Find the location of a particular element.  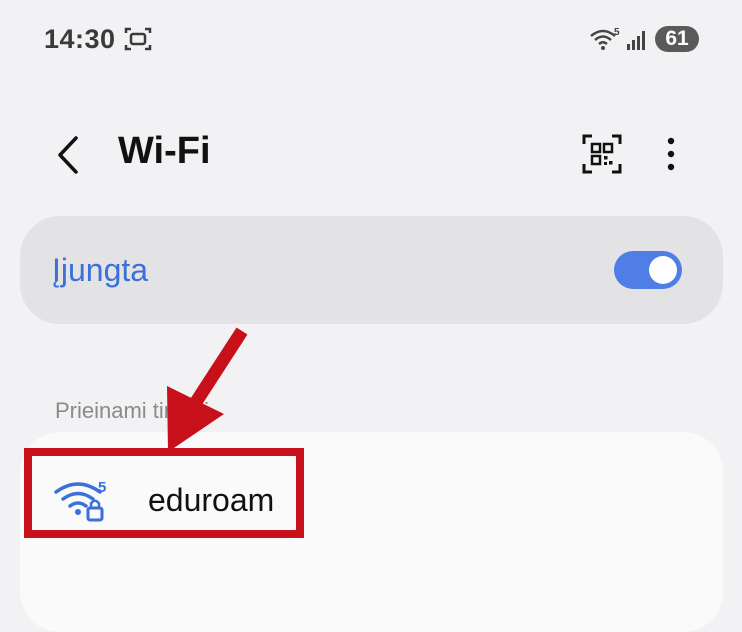

signal-icon is located at coordinates (636, 40).